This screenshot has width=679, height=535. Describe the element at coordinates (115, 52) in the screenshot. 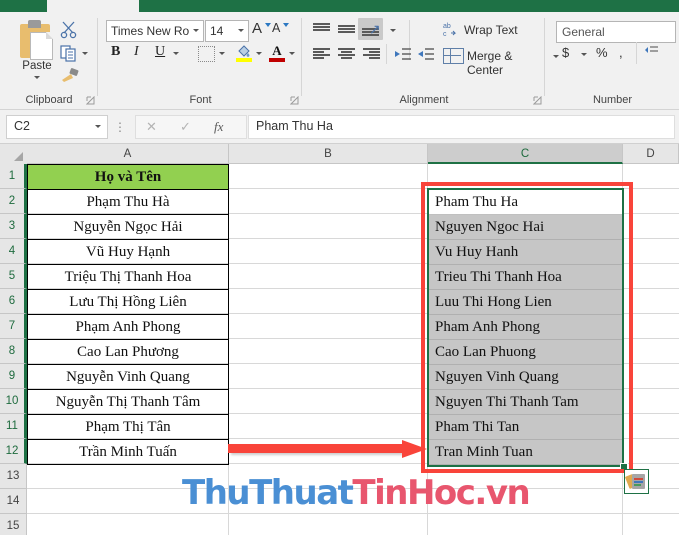

I see `bold-button: B` at that location.